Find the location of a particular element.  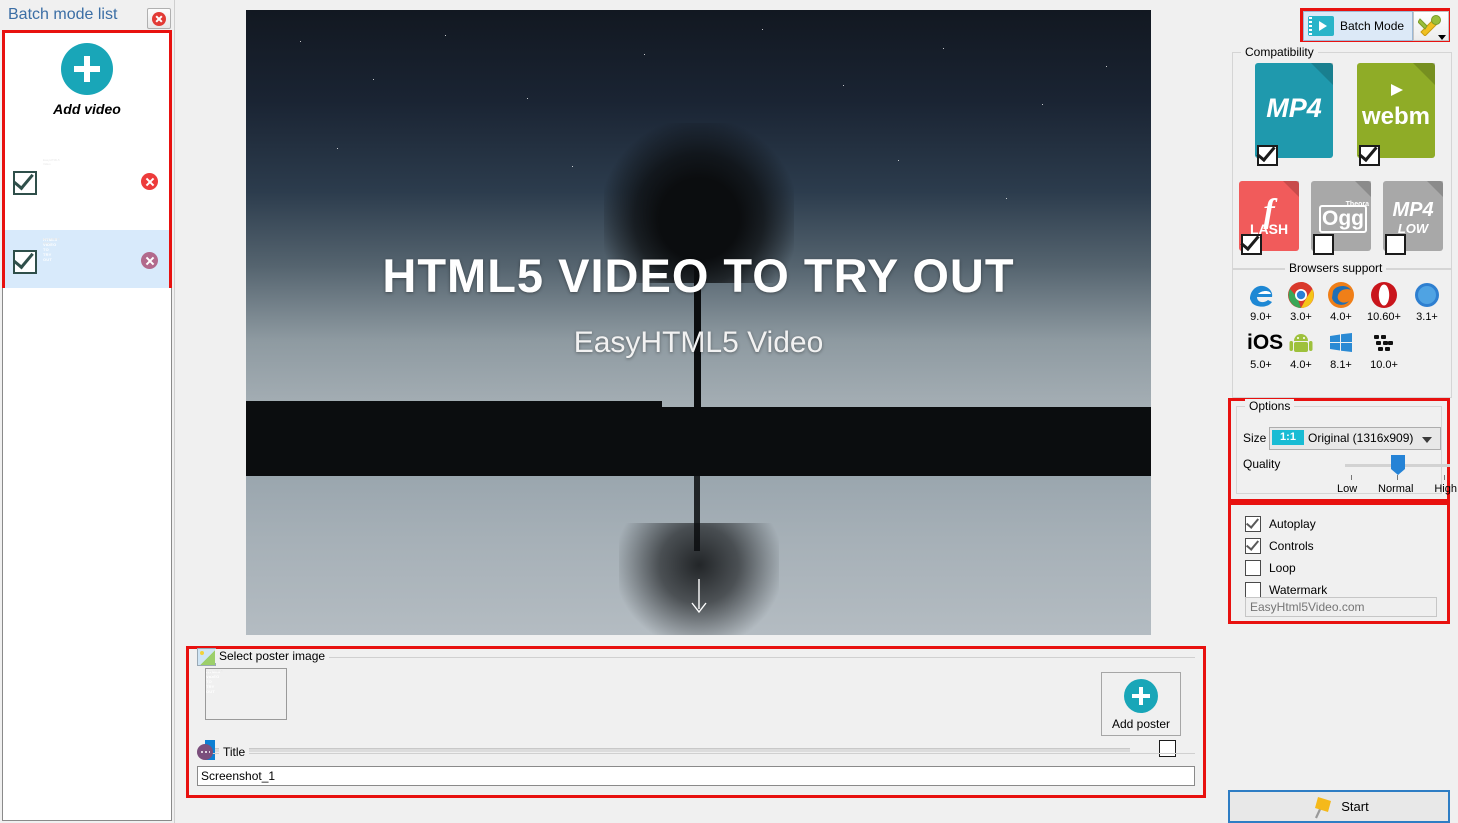

add-video-label: Add video is located at coordinates (87, 109).